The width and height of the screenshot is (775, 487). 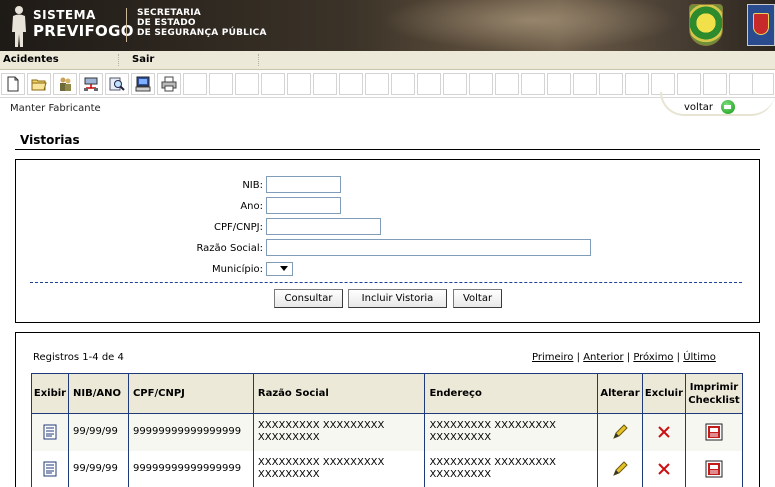 I want to click on consultar-button: Consultar, so click(x=308, y=298).